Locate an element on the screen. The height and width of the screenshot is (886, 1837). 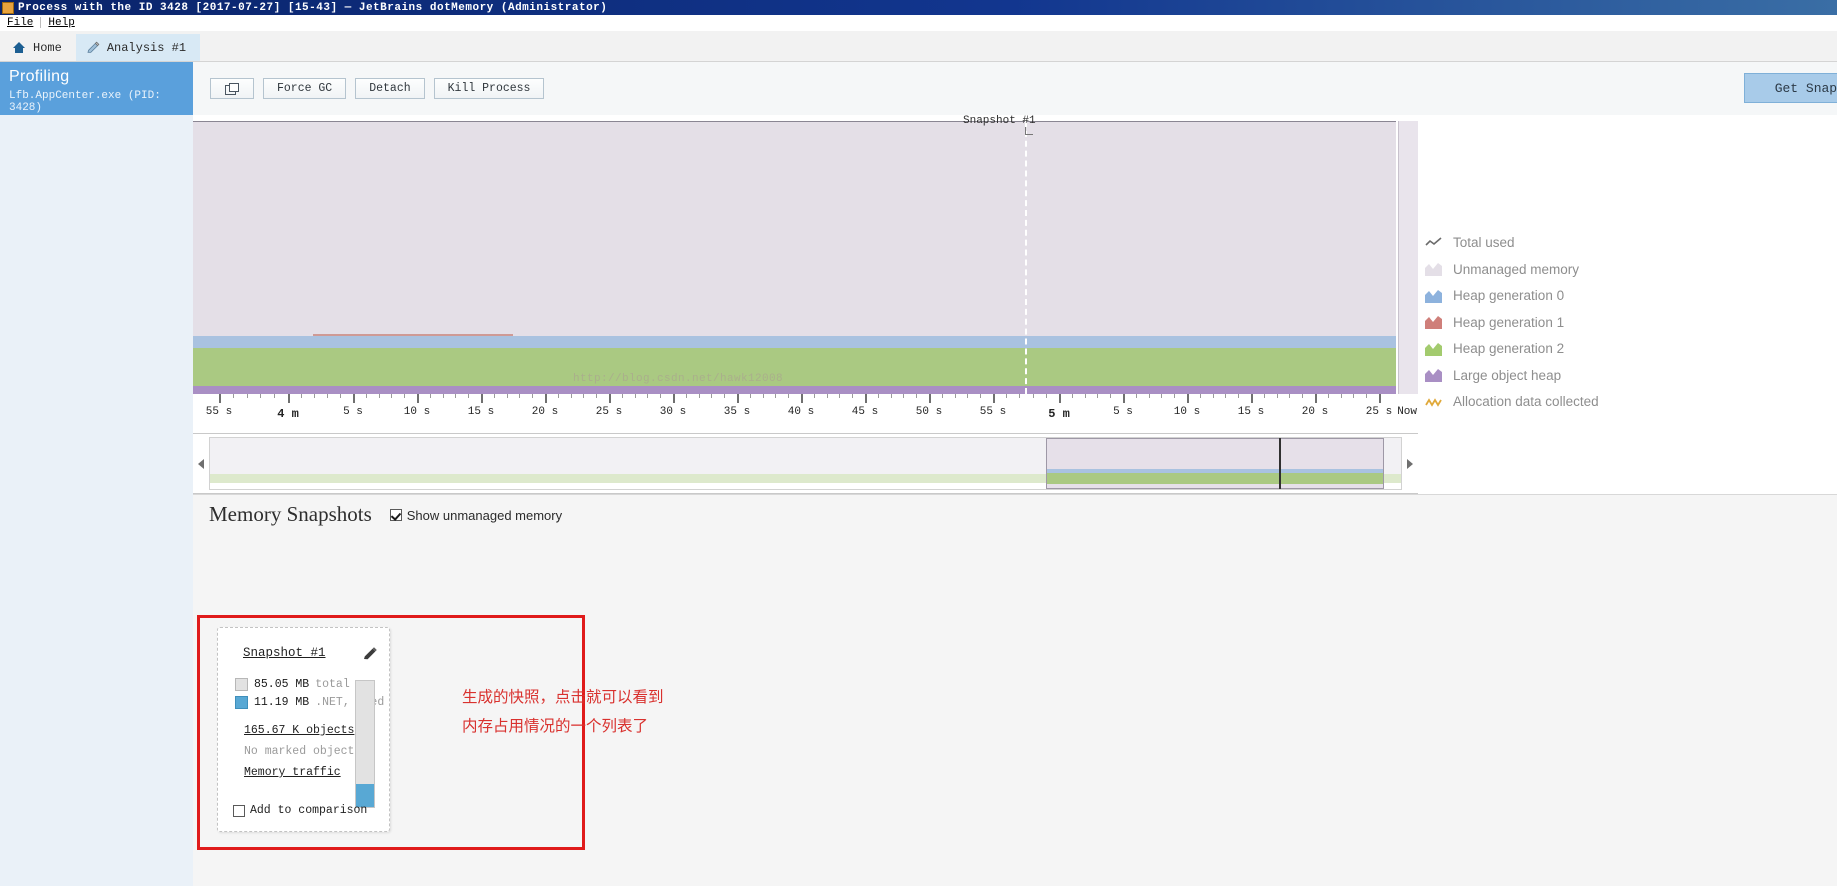
scrubber-left-arrow is located at coordinates (201, 463).